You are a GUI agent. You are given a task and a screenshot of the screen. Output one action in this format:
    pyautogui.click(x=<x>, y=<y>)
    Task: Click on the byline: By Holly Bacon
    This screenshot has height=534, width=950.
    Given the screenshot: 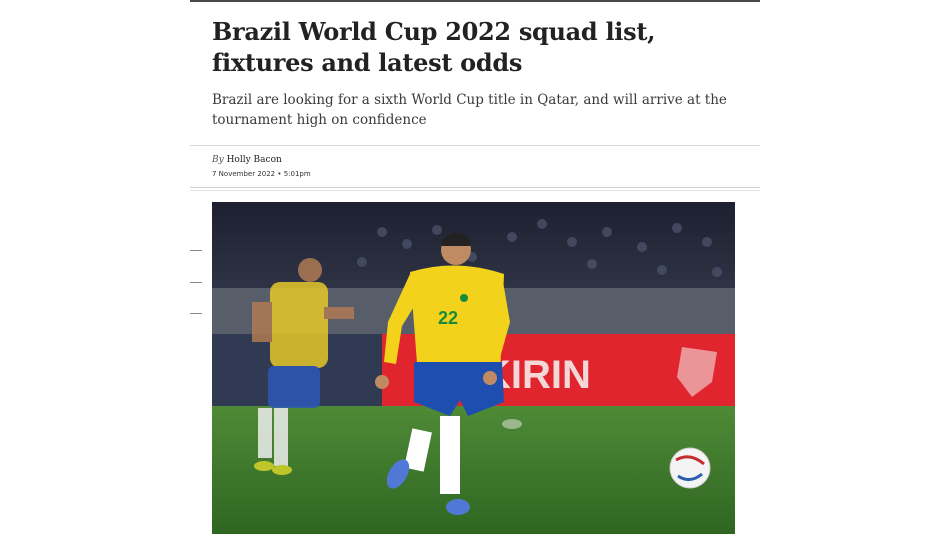 What is the action you would take?
    pyautogui.click(x=247, y=160)
    